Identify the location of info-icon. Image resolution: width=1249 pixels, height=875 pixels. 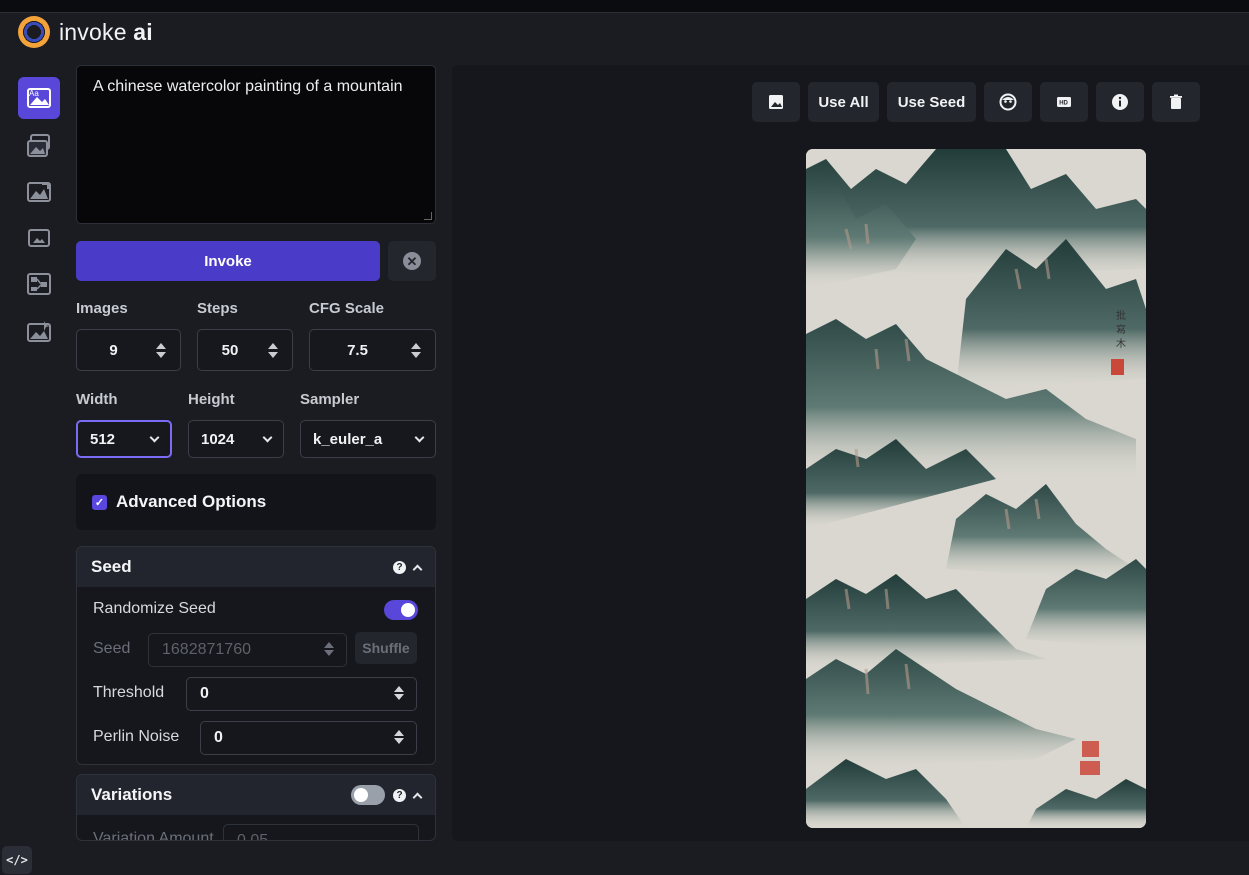
(1120, 102).